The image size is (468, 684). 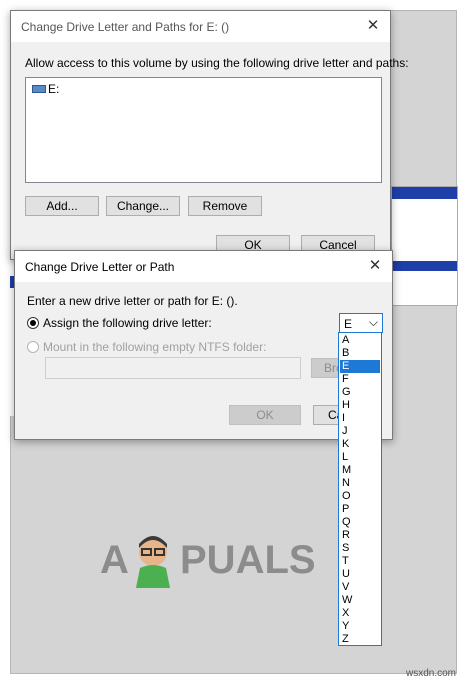 What do you see at coordinates (360, 470) in the screenshot?
I see `dropdown-item-m: M` at bounding box center [360, 470].